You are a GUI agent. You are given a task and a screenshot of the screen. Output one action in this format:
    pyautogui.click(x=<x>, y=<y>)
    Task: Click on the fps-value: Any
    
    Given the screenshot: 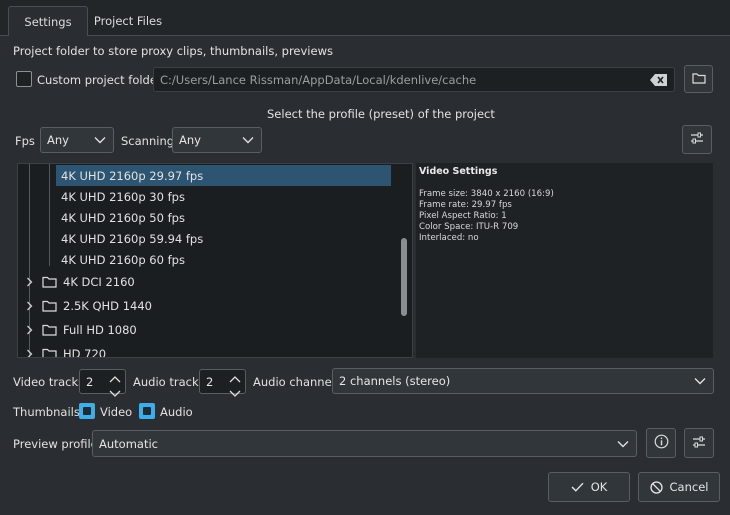 What is the action you would take?
    pyautogui.click(x=58, y=140)
    